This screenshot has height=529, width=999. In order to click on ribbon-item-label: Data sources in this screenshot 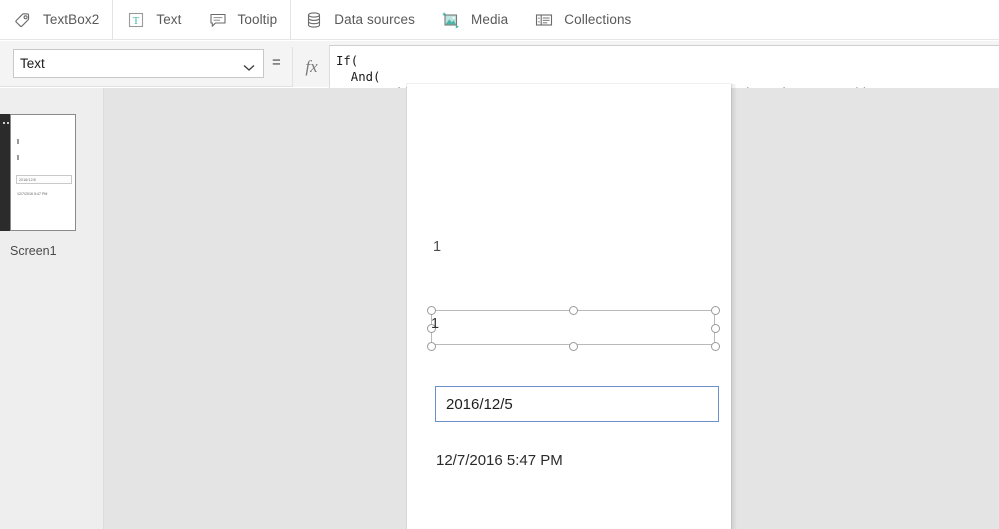, I will do `click(374, 19)`.